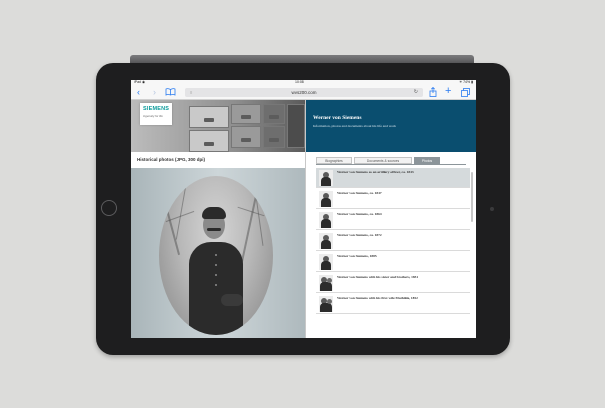 The image size is (605, 408). Describe the element at coordinates (427, 160) in the screenshot. I see `tab-photos: Photos` at that location.